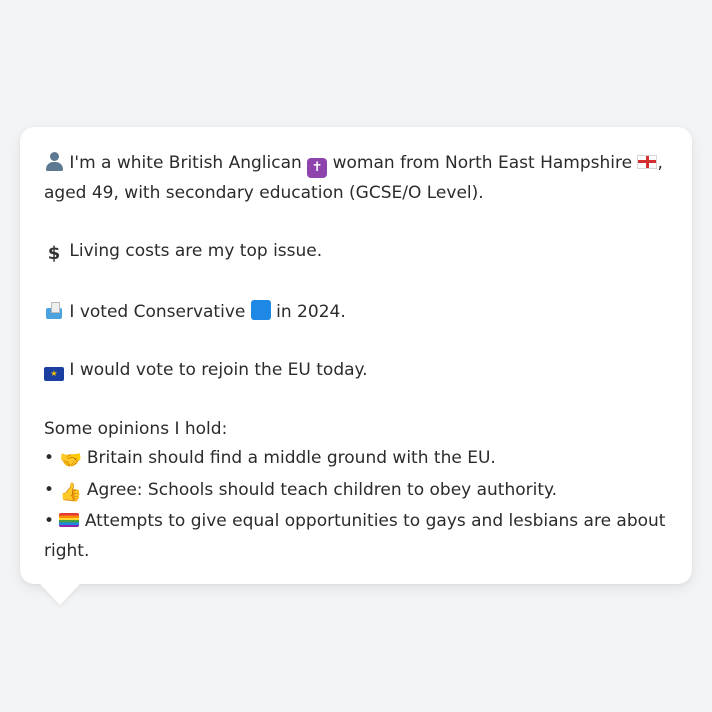  Describe the element at coordinates (70, 460) in the screenshot. I see `handshake-icon: 🤝` at that location.